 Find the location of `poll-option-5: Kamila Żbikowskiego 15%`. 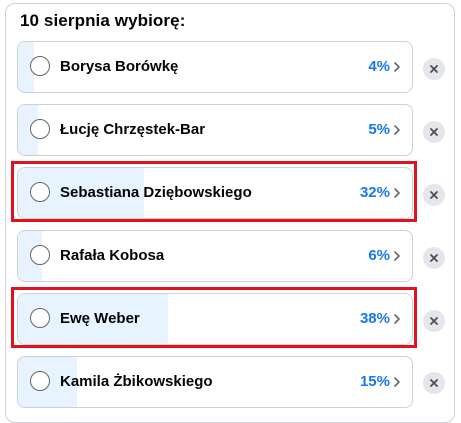

poll-option-5: Kamila Żbikowskiego 15% is located at coordinates (215, 382).